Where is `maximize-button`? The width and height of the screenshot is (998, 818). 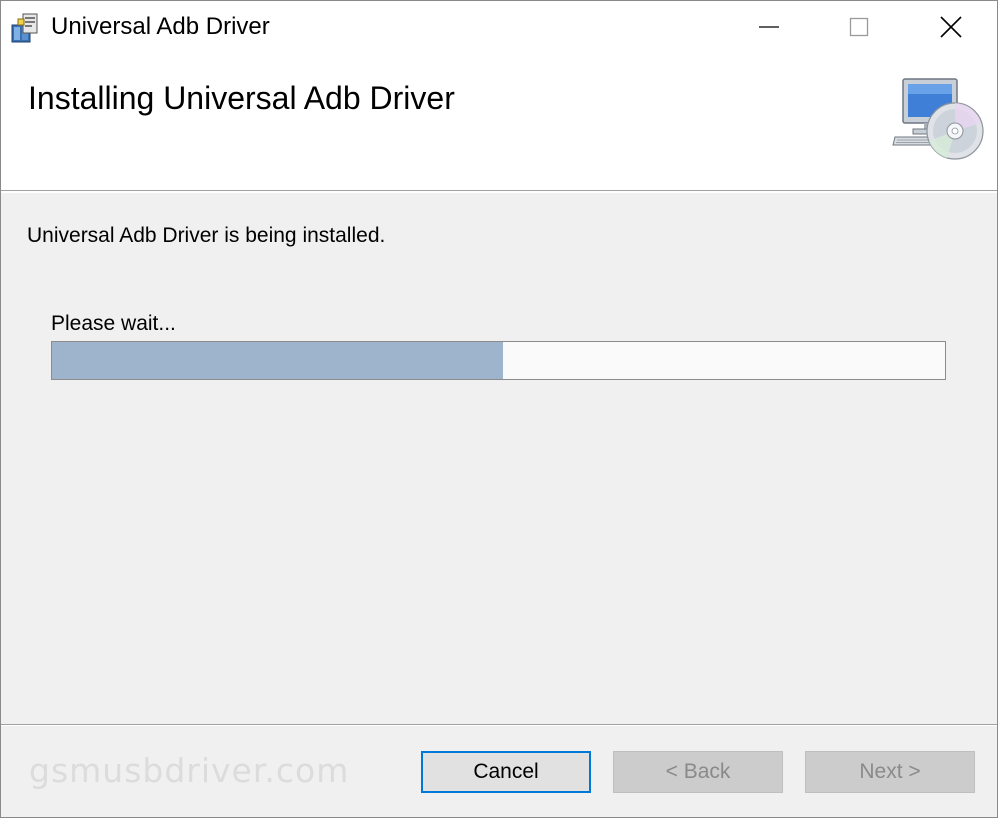 maximize-button is located at coordinates (859, 27).